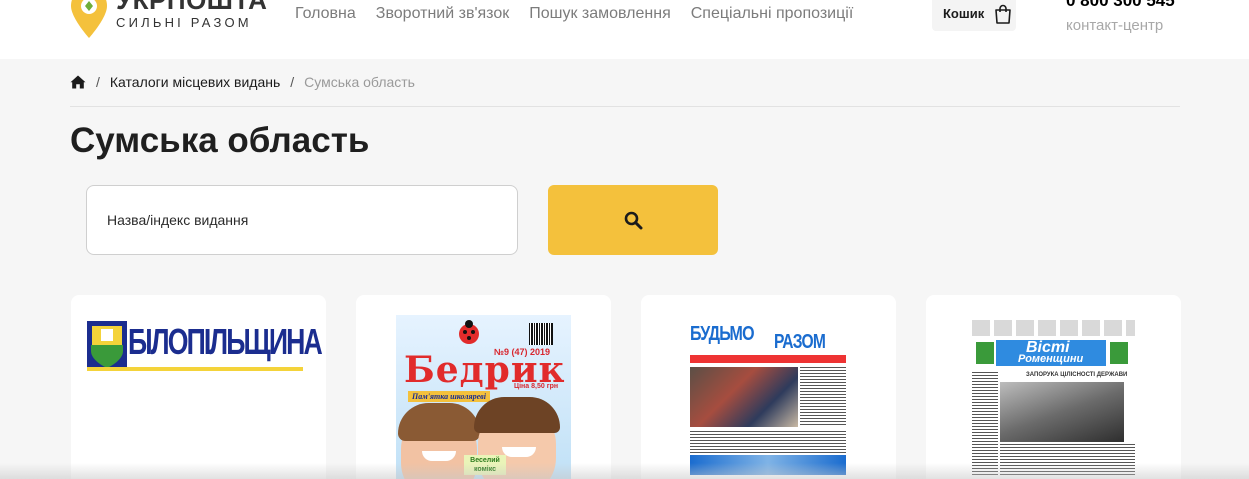  What do you see at coordinates (89, 19) in the screenshot?
I see `logo-pin-icon` at bounding box center [89, 19].